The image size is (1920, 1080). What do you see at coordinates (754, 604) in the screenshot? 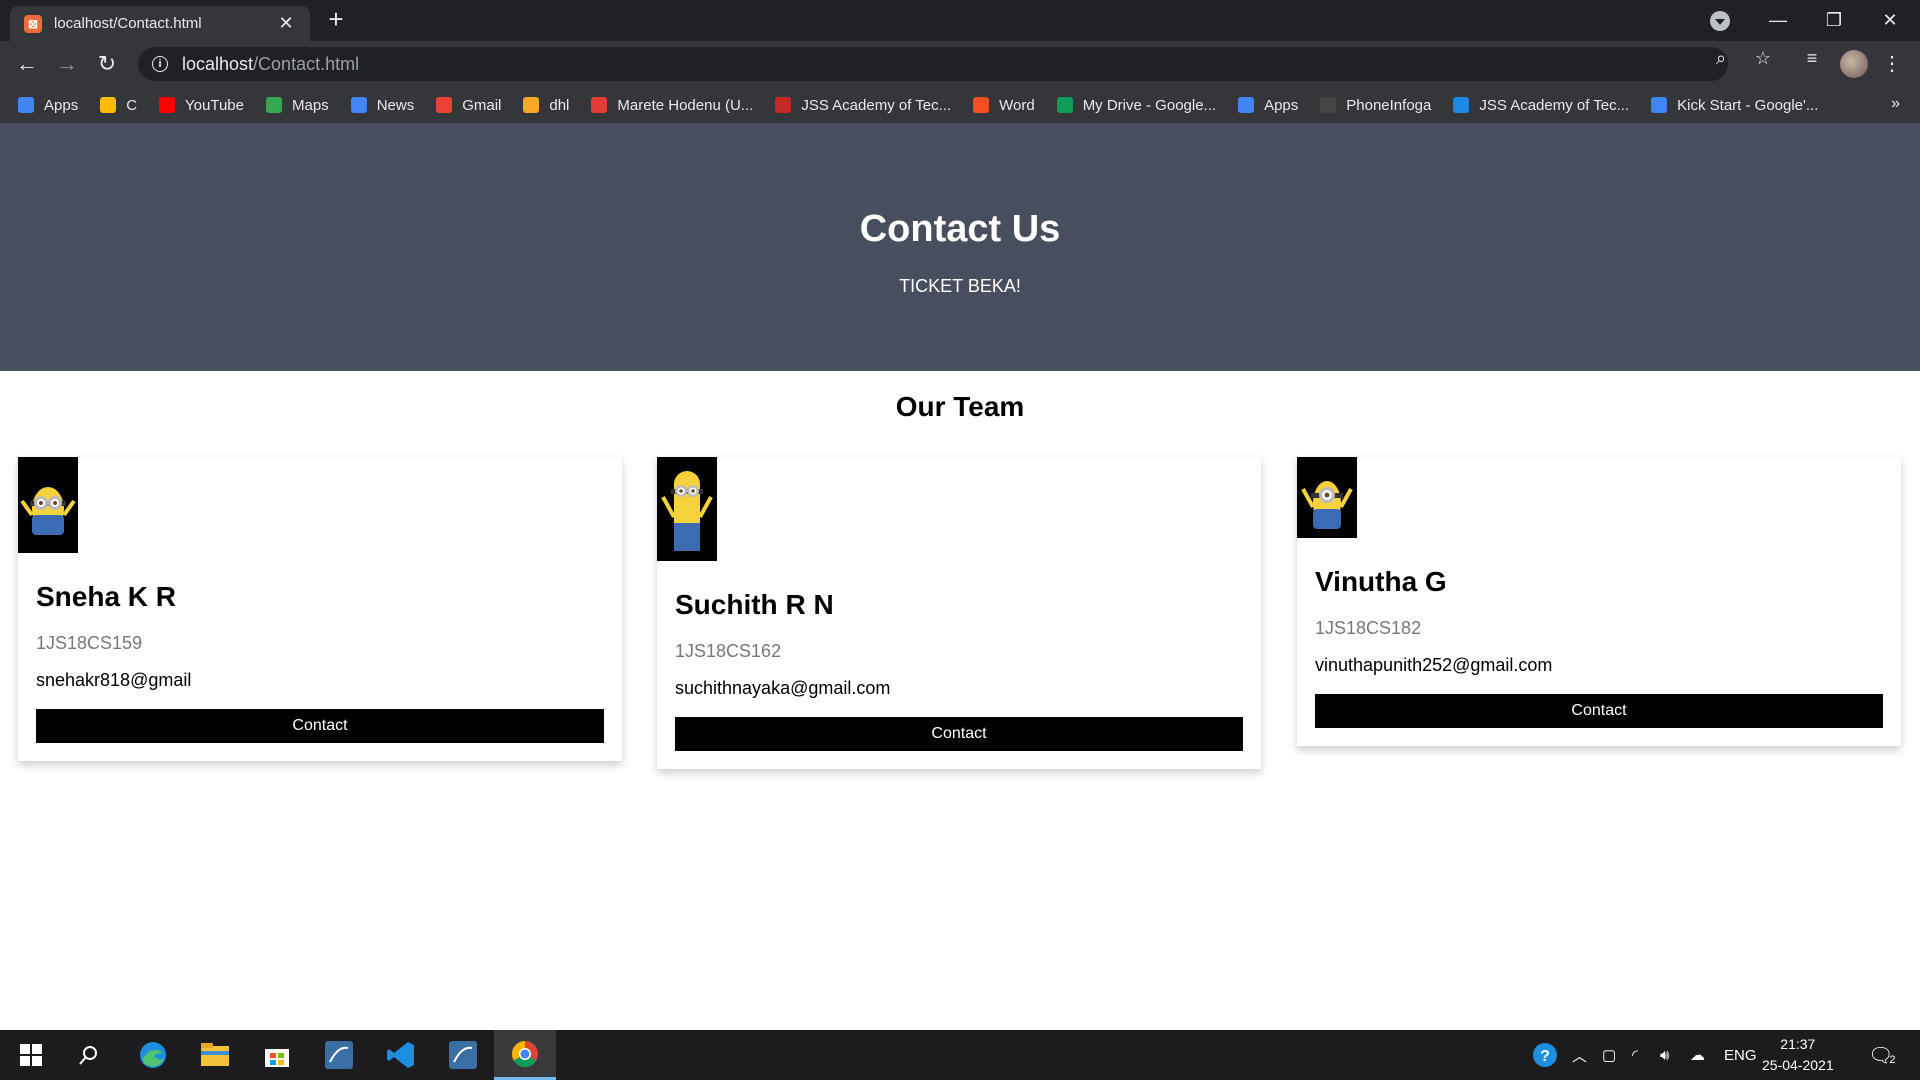
I see `member-name: Suchith R N` at bounding box center [754, 604].